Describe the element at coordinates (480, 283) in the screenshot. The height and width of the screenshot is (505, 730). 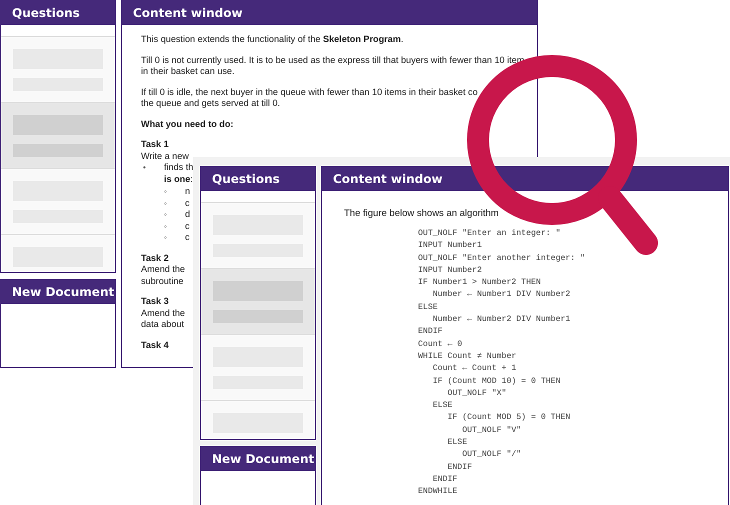
I see `code-line: IF Number1 > Number2 THEN` at that location.